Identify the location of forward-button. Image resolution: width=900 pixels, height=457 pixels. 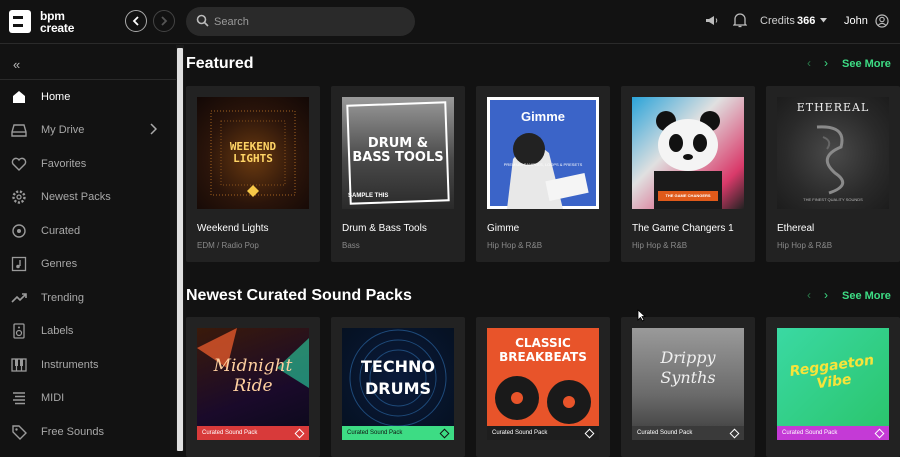
(164, 21).